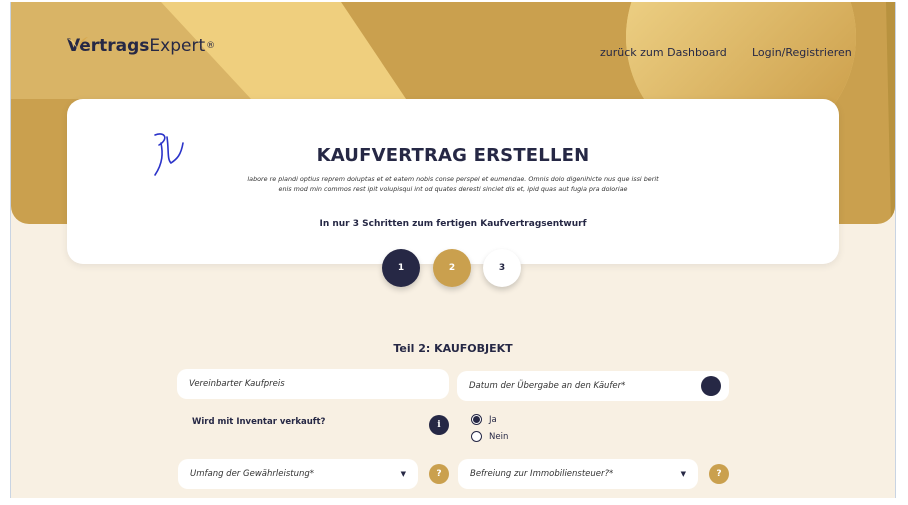 The width and height of the screenshot is (908, 505). I want to click on handover-date-input: Datum der Übergabe an den Käufer*, so click(593, 386).